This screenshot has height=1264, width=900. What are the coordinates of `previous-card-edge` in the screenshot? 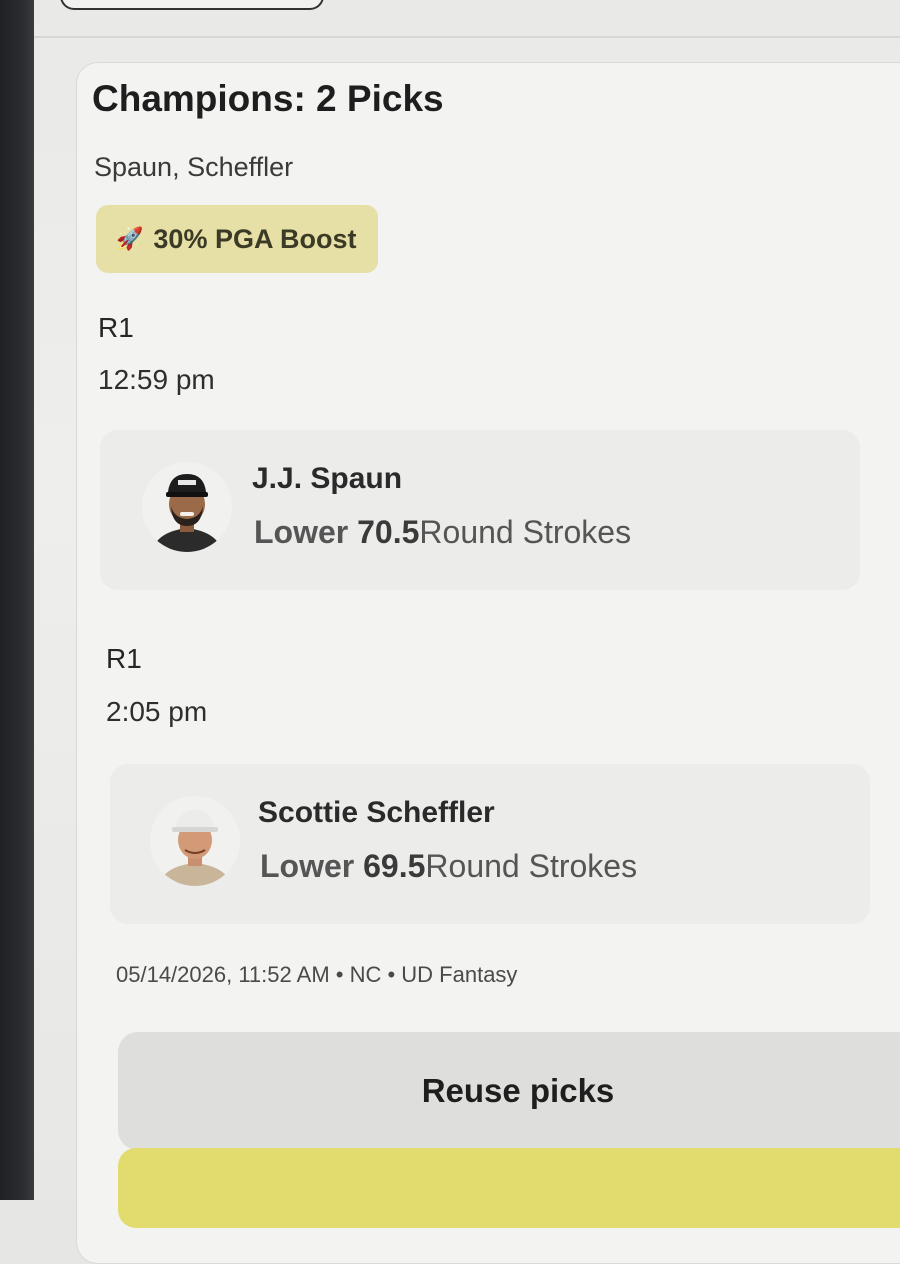 It's located at (192, 5).